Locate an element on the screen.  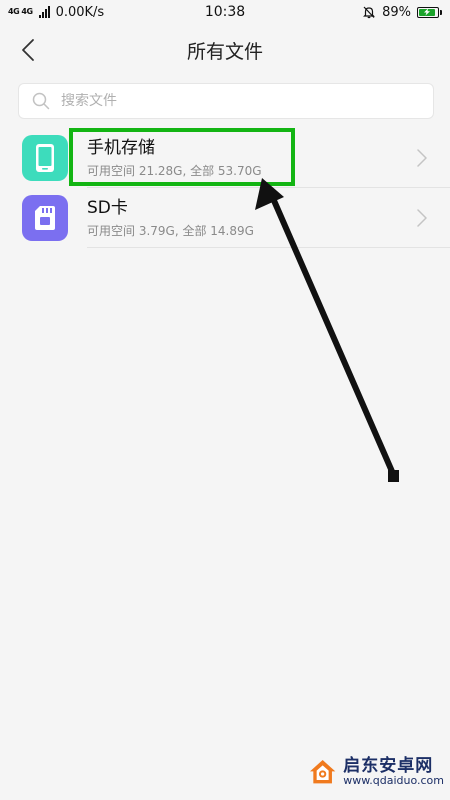
status-left: 4G 4G 0.00K/s is located at coordinates (56, 12).